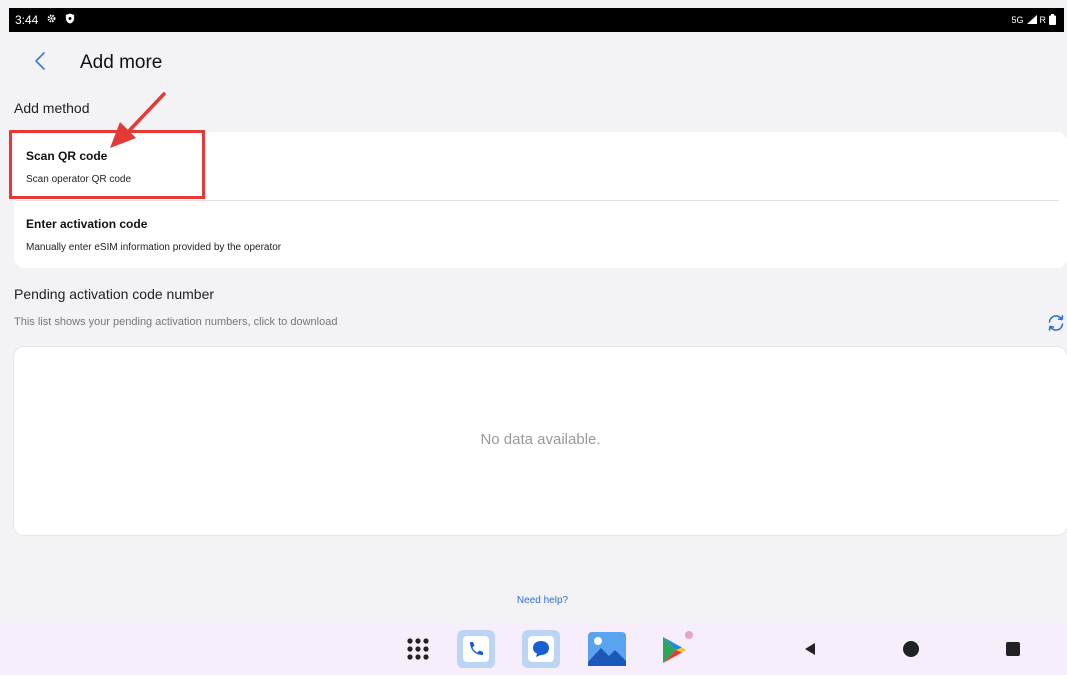 Image resolution: width=1067 pixels, height=675 pixels. What do you see at coordinates (418, 649) in the screenshot?
I see `app-drawer-icon` at bounding box center [418, 649].